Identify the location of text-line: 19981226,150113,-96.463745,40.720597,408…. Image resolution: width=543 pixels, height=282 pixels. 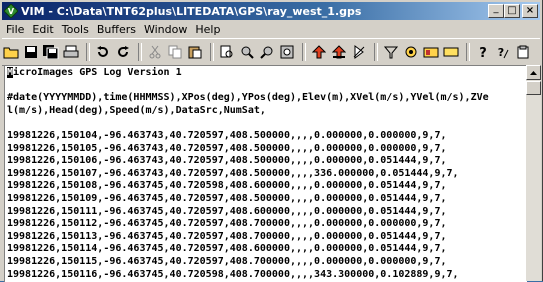
(227, 236).